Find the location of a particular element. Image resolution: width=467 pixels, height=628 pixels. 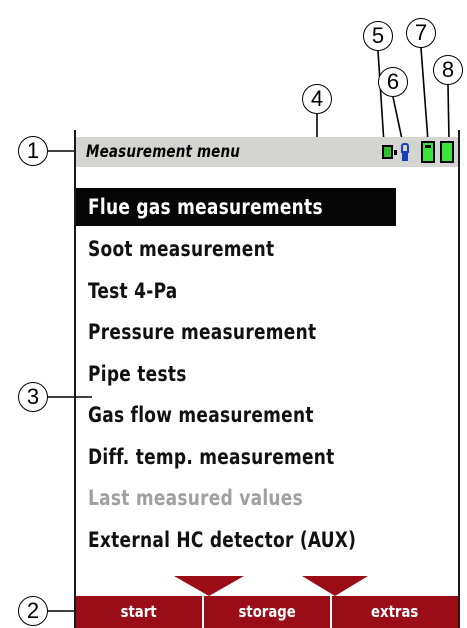

callout-1: 1 is located at coordinates (33, 151).